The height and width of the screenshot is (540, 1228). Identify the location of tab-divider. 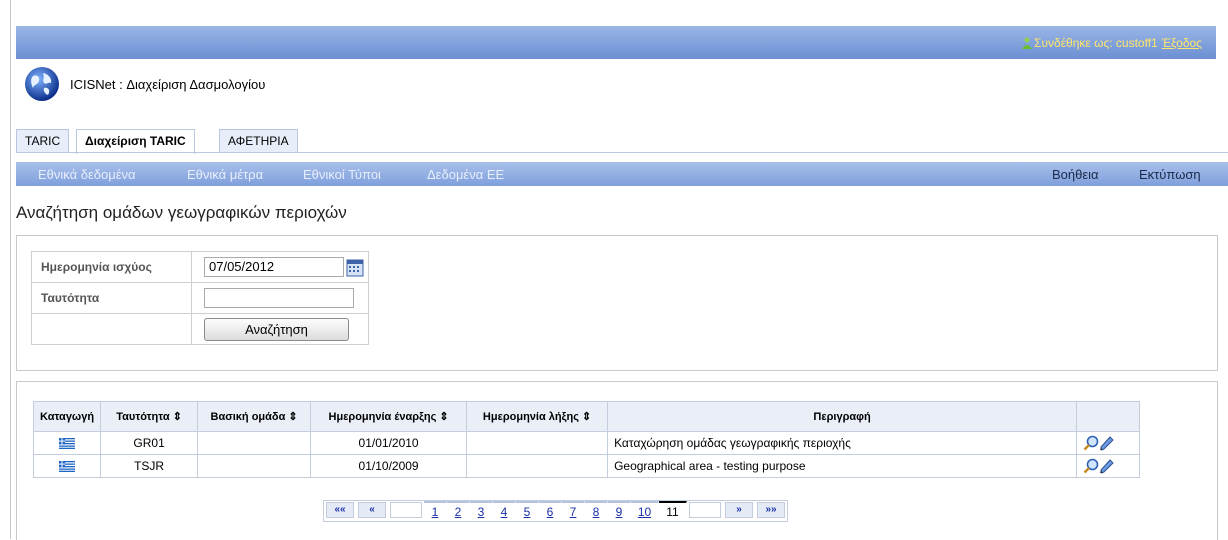
(622, 152).